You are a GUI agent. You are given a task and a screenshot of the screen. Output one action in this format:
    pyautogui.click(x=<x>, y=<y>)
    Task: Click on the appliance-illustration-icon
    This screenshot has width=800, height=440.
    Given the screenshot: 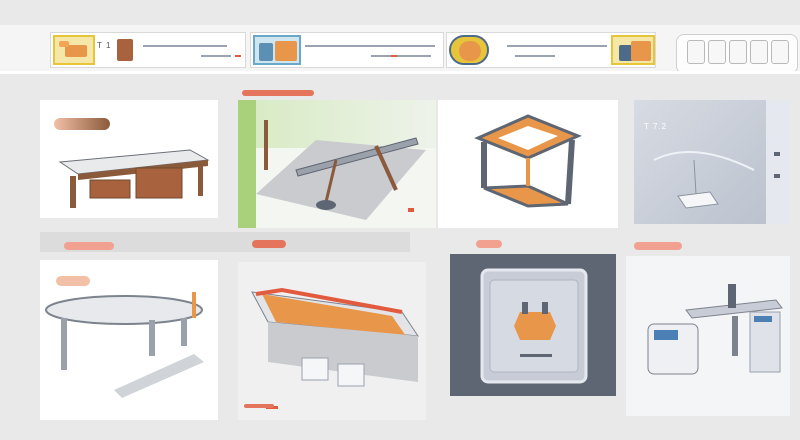 What is the action you would take?
    pyautogui.click(x=715, y=329)
    